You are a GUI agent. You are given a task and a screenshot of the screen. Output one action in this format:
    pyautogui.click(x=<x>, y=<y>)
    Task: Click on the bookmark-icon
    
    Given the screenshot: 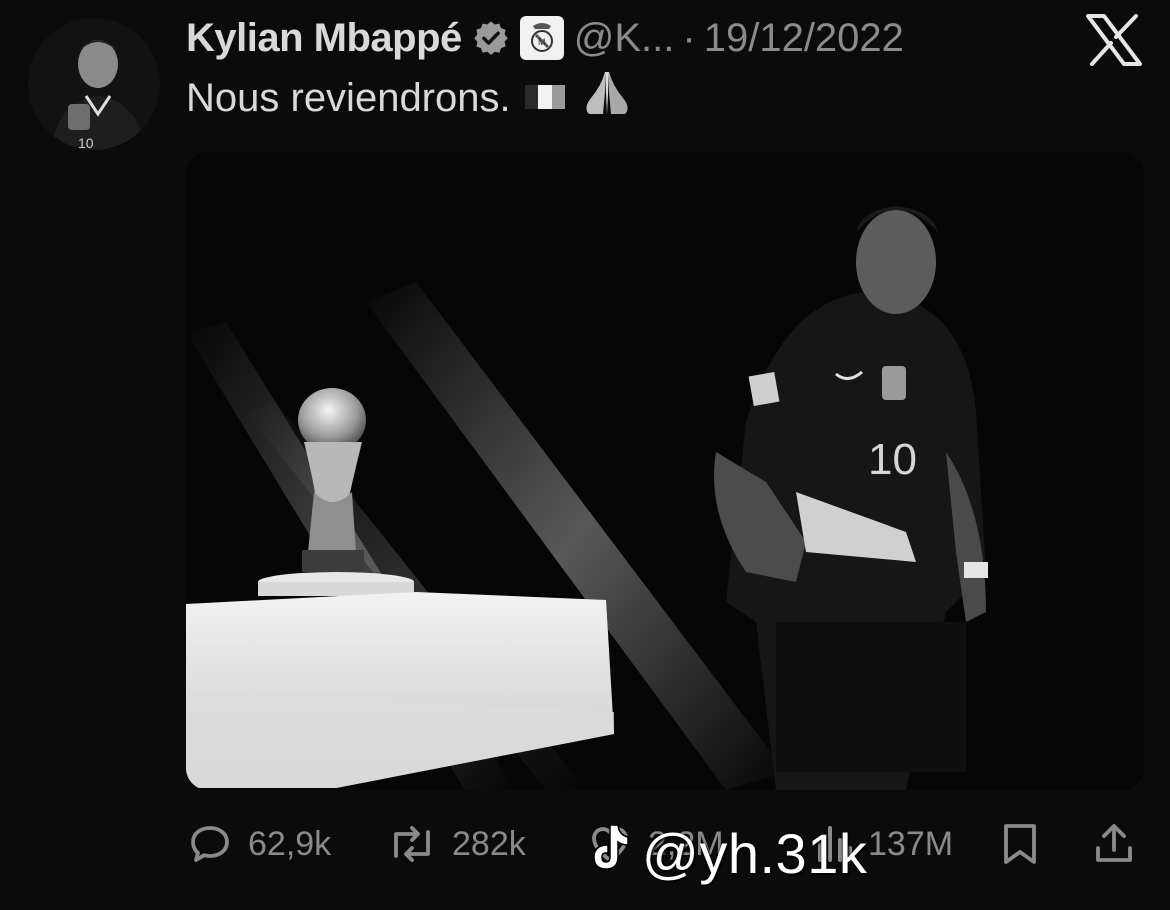 What is the action you would take?
    pyautogui.click(x=1020, y=844)
    